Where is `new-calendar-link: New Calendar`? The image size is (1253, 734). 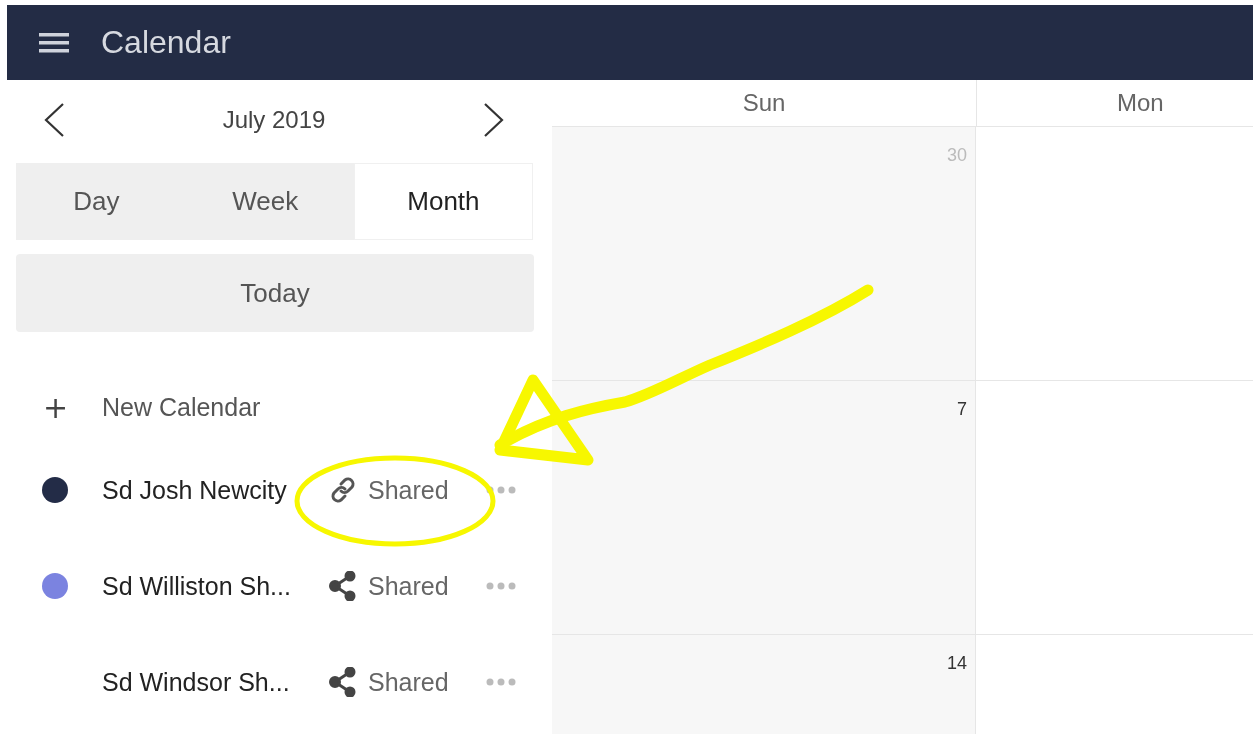 new-calendar-link: New Calendar is located at coordinates (181, 407).